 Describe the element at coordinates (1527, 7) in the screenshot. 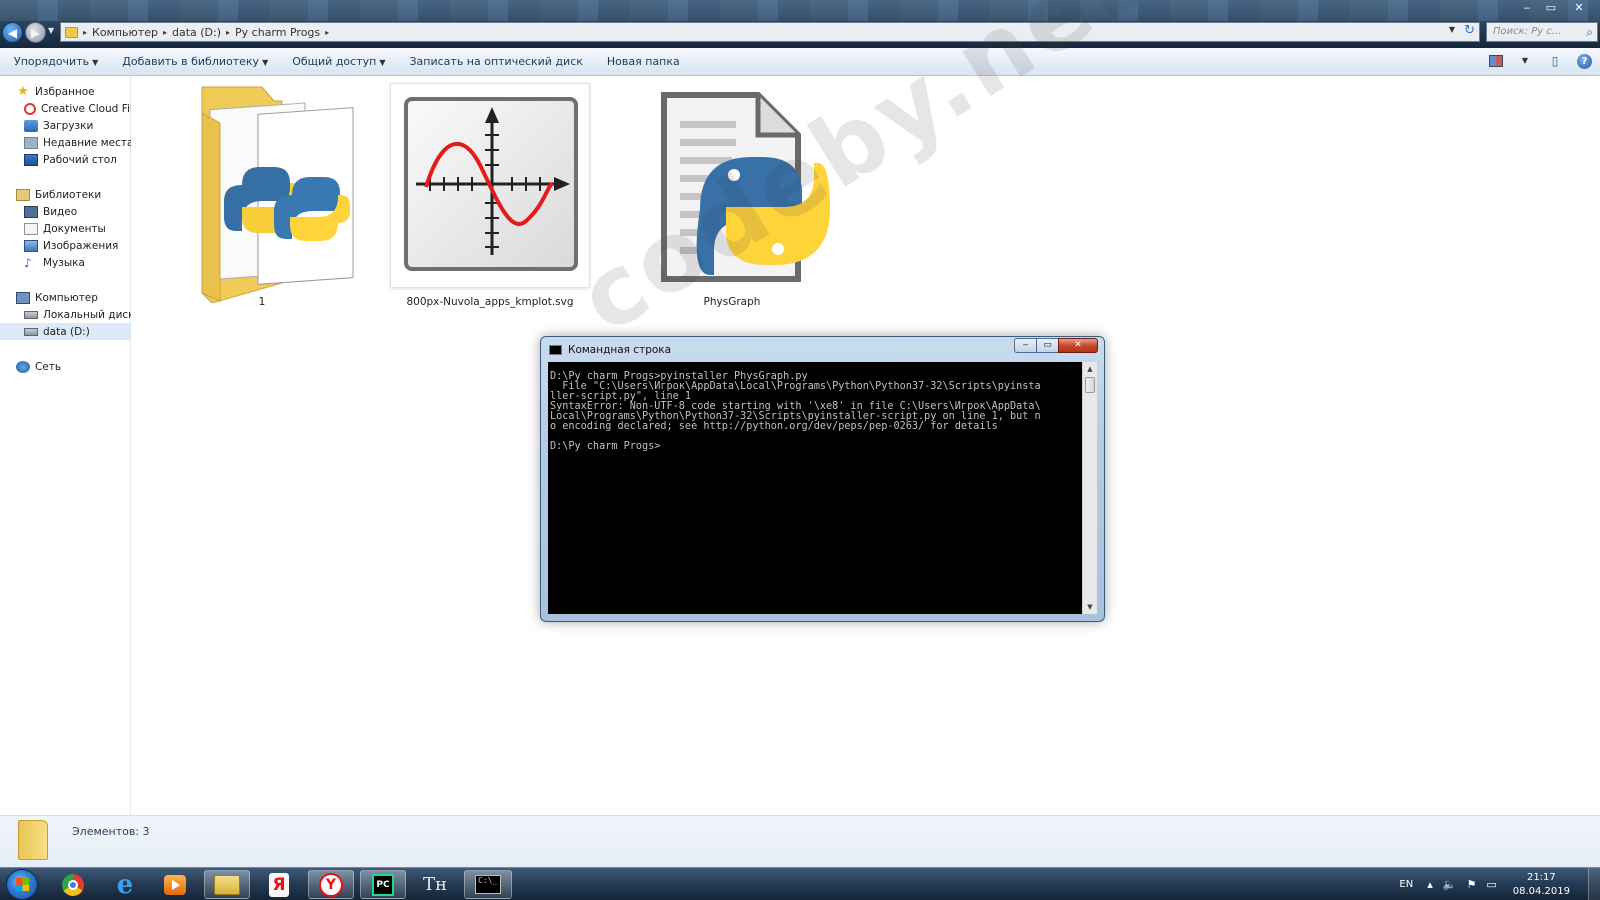

I see `minimize-button: ‒` at that location.